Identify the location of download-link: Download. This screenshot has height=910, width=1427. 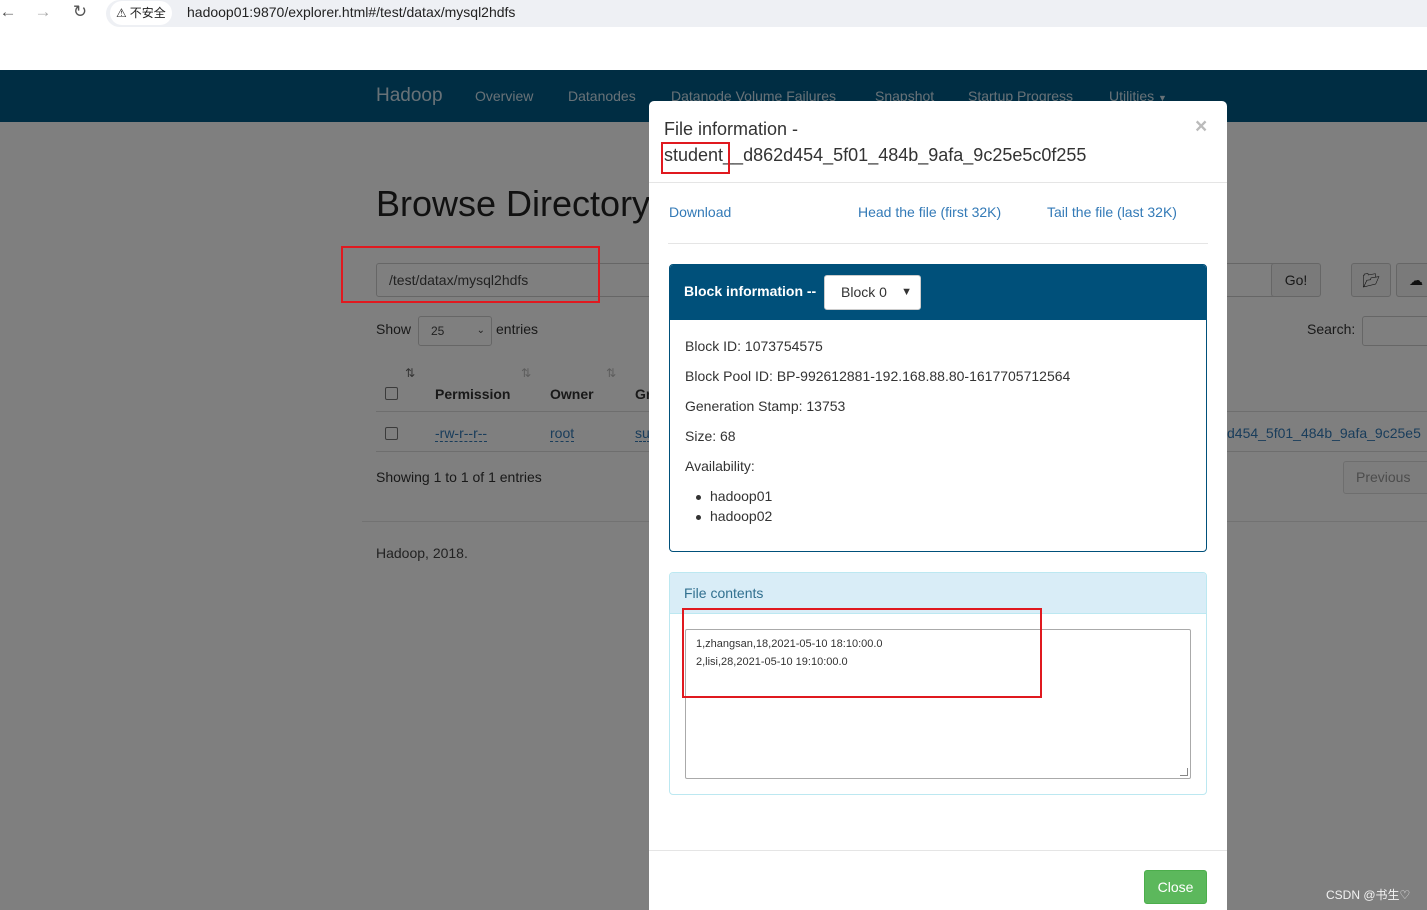
(700, 212).